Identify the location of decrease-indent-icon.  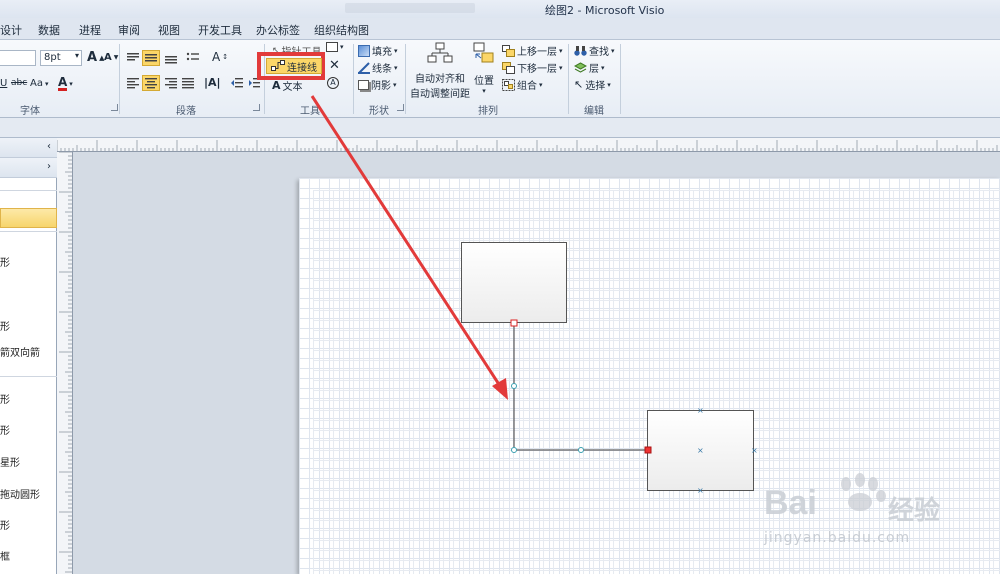
(237, 83).